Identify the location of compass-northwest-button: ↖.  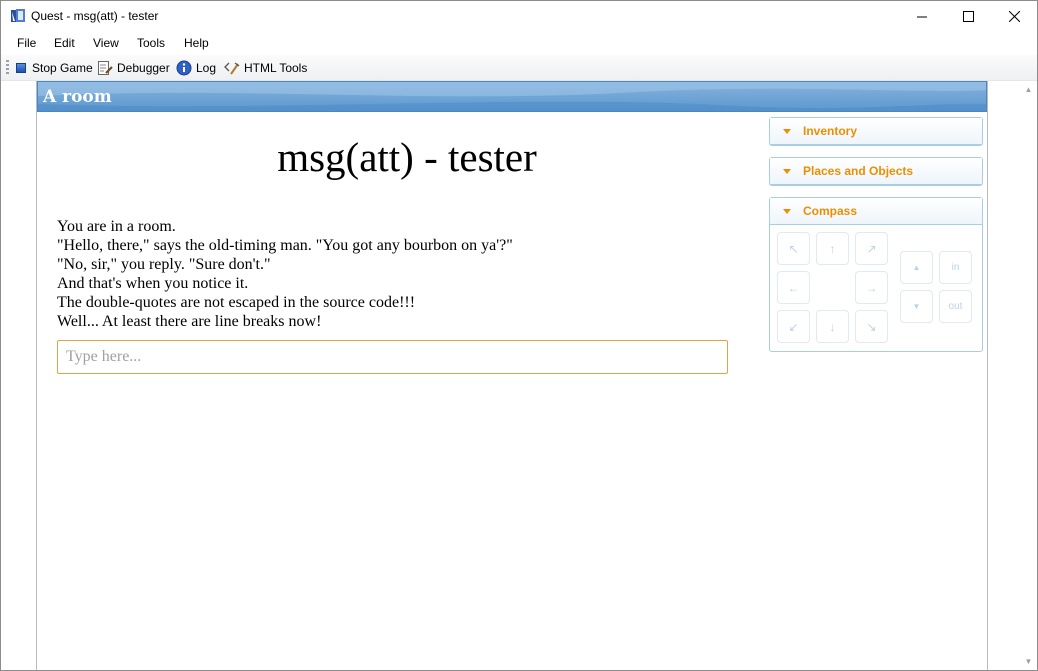
(793, 248).